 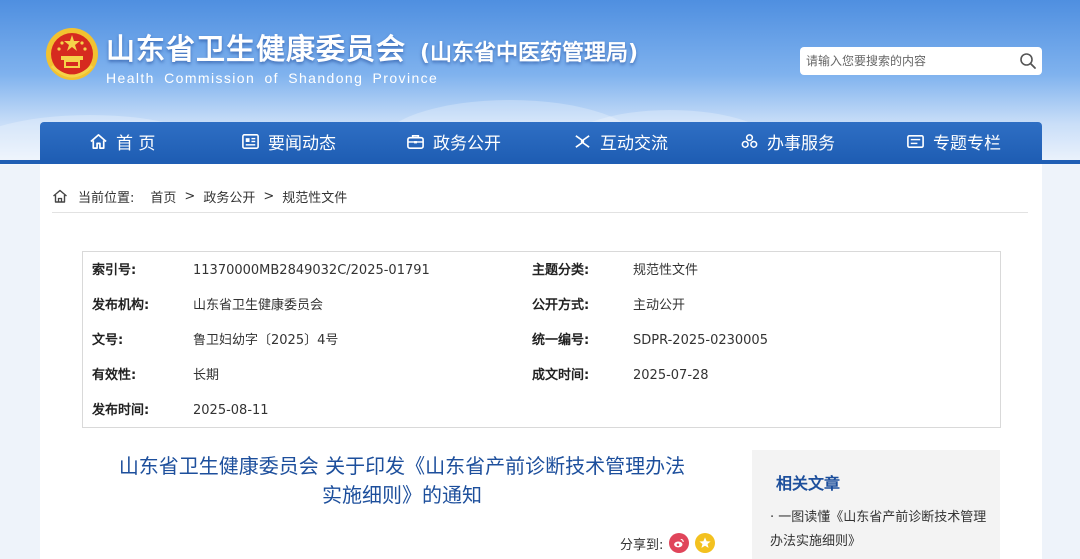 I want to click on validity-value: 长期, so click(x=206, y=375).